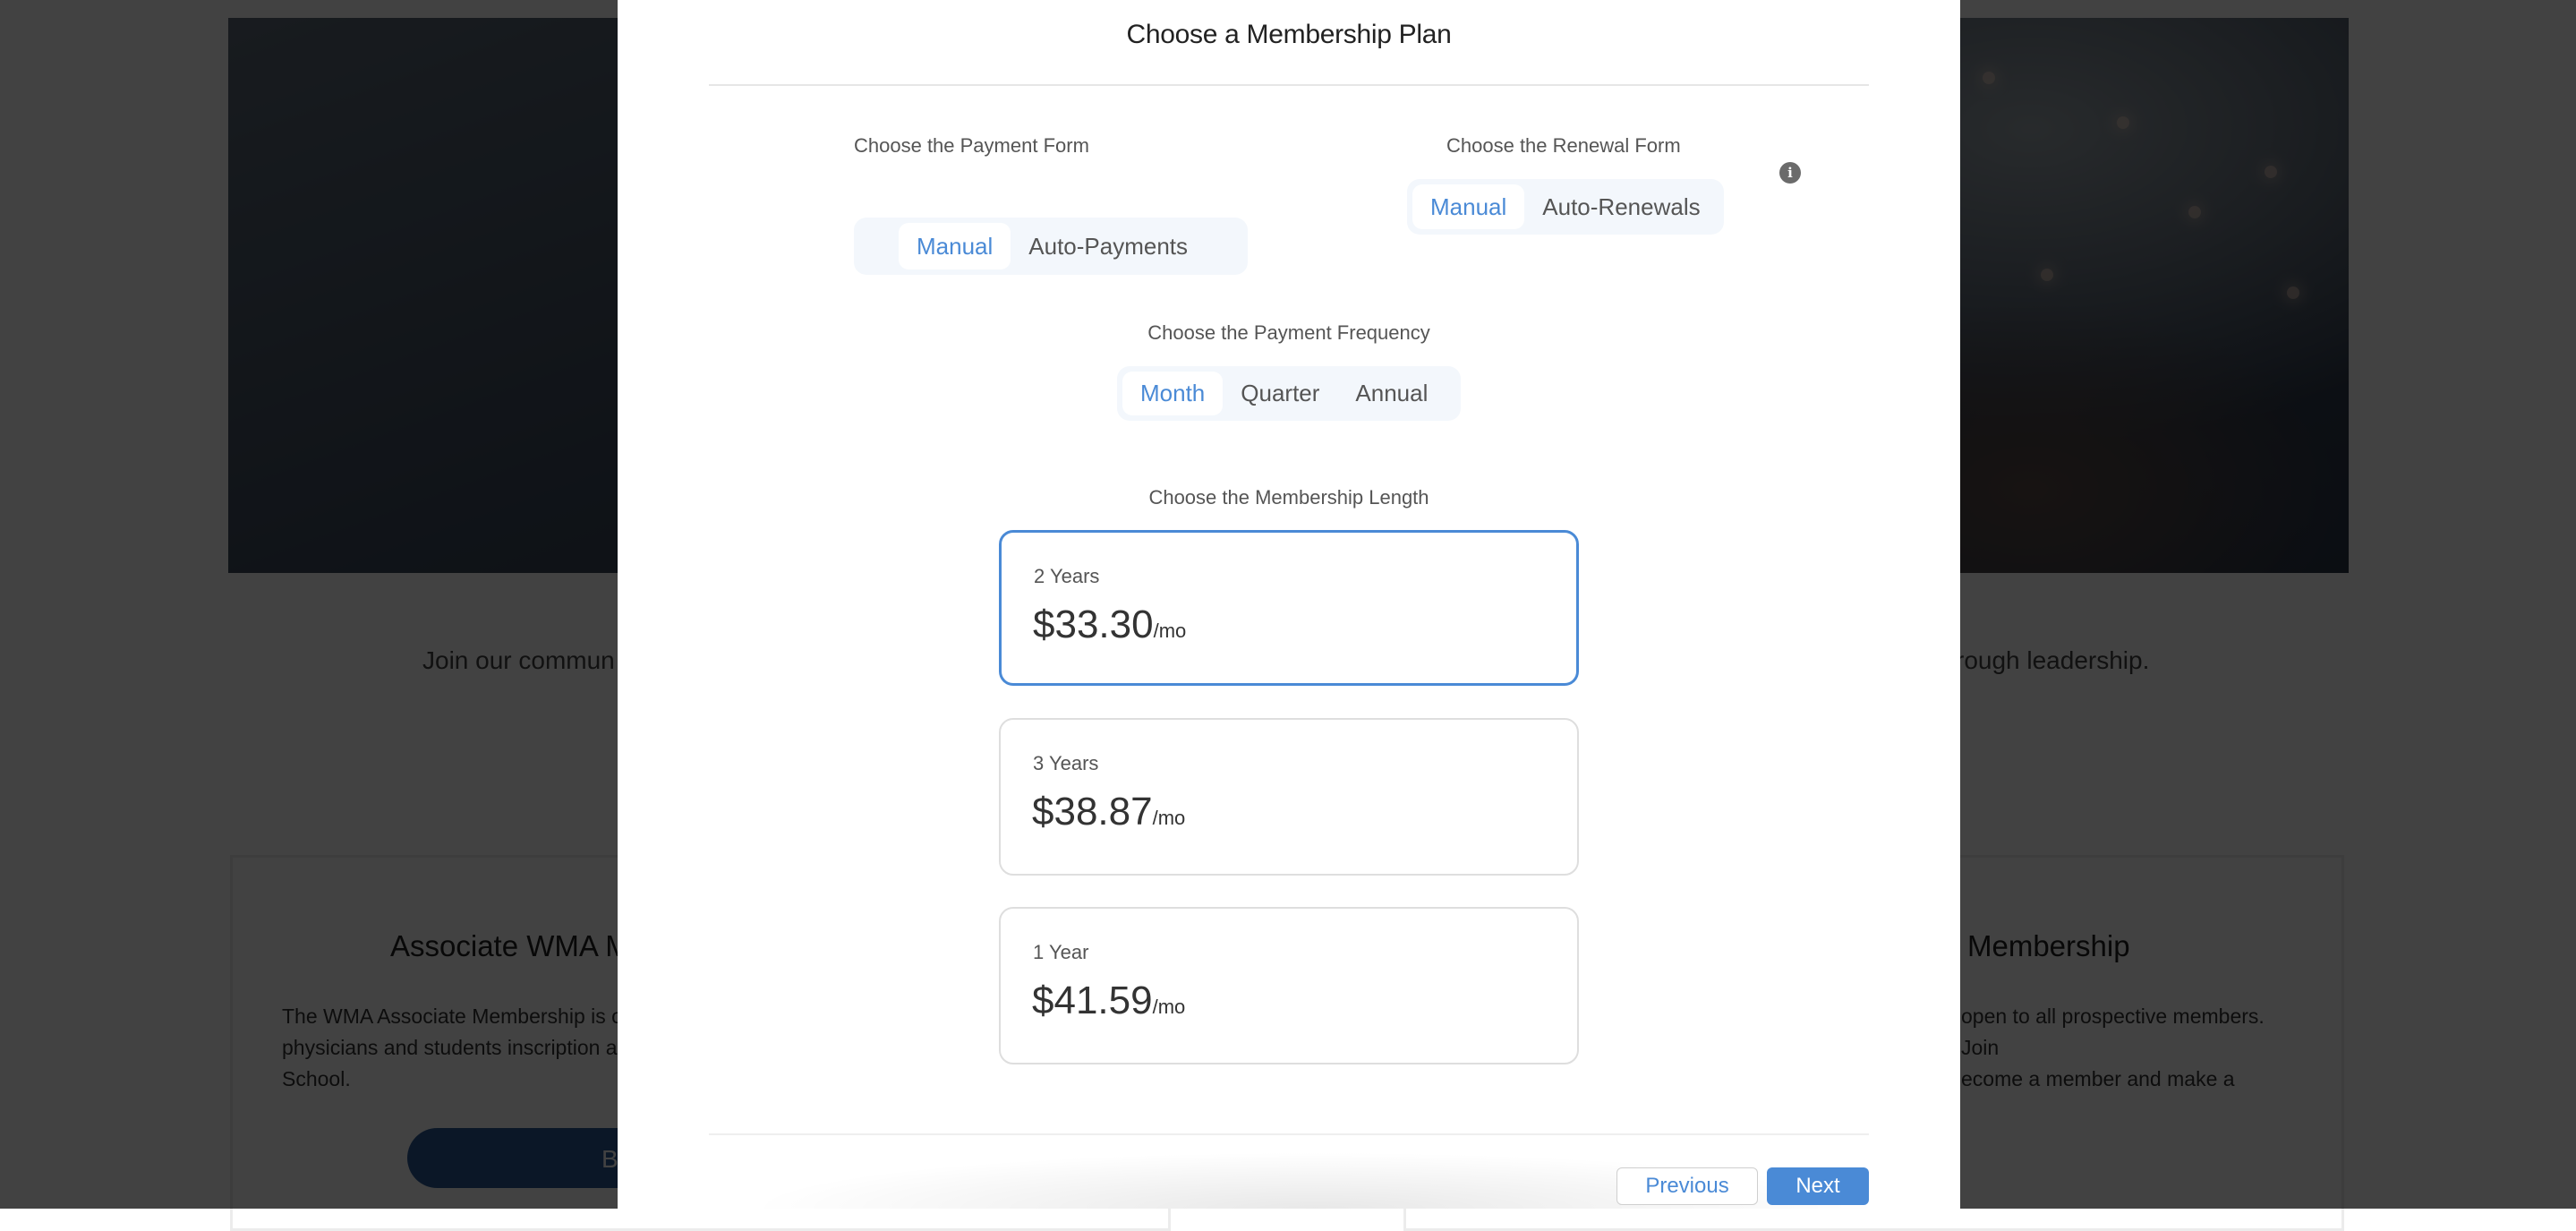 The width and height of the screenshot is (2576, 1231). What do you see at coordinates (1067, 576) in the screenshot?
I see `term-label: 2 Years` at bounding box center [1067, 576].